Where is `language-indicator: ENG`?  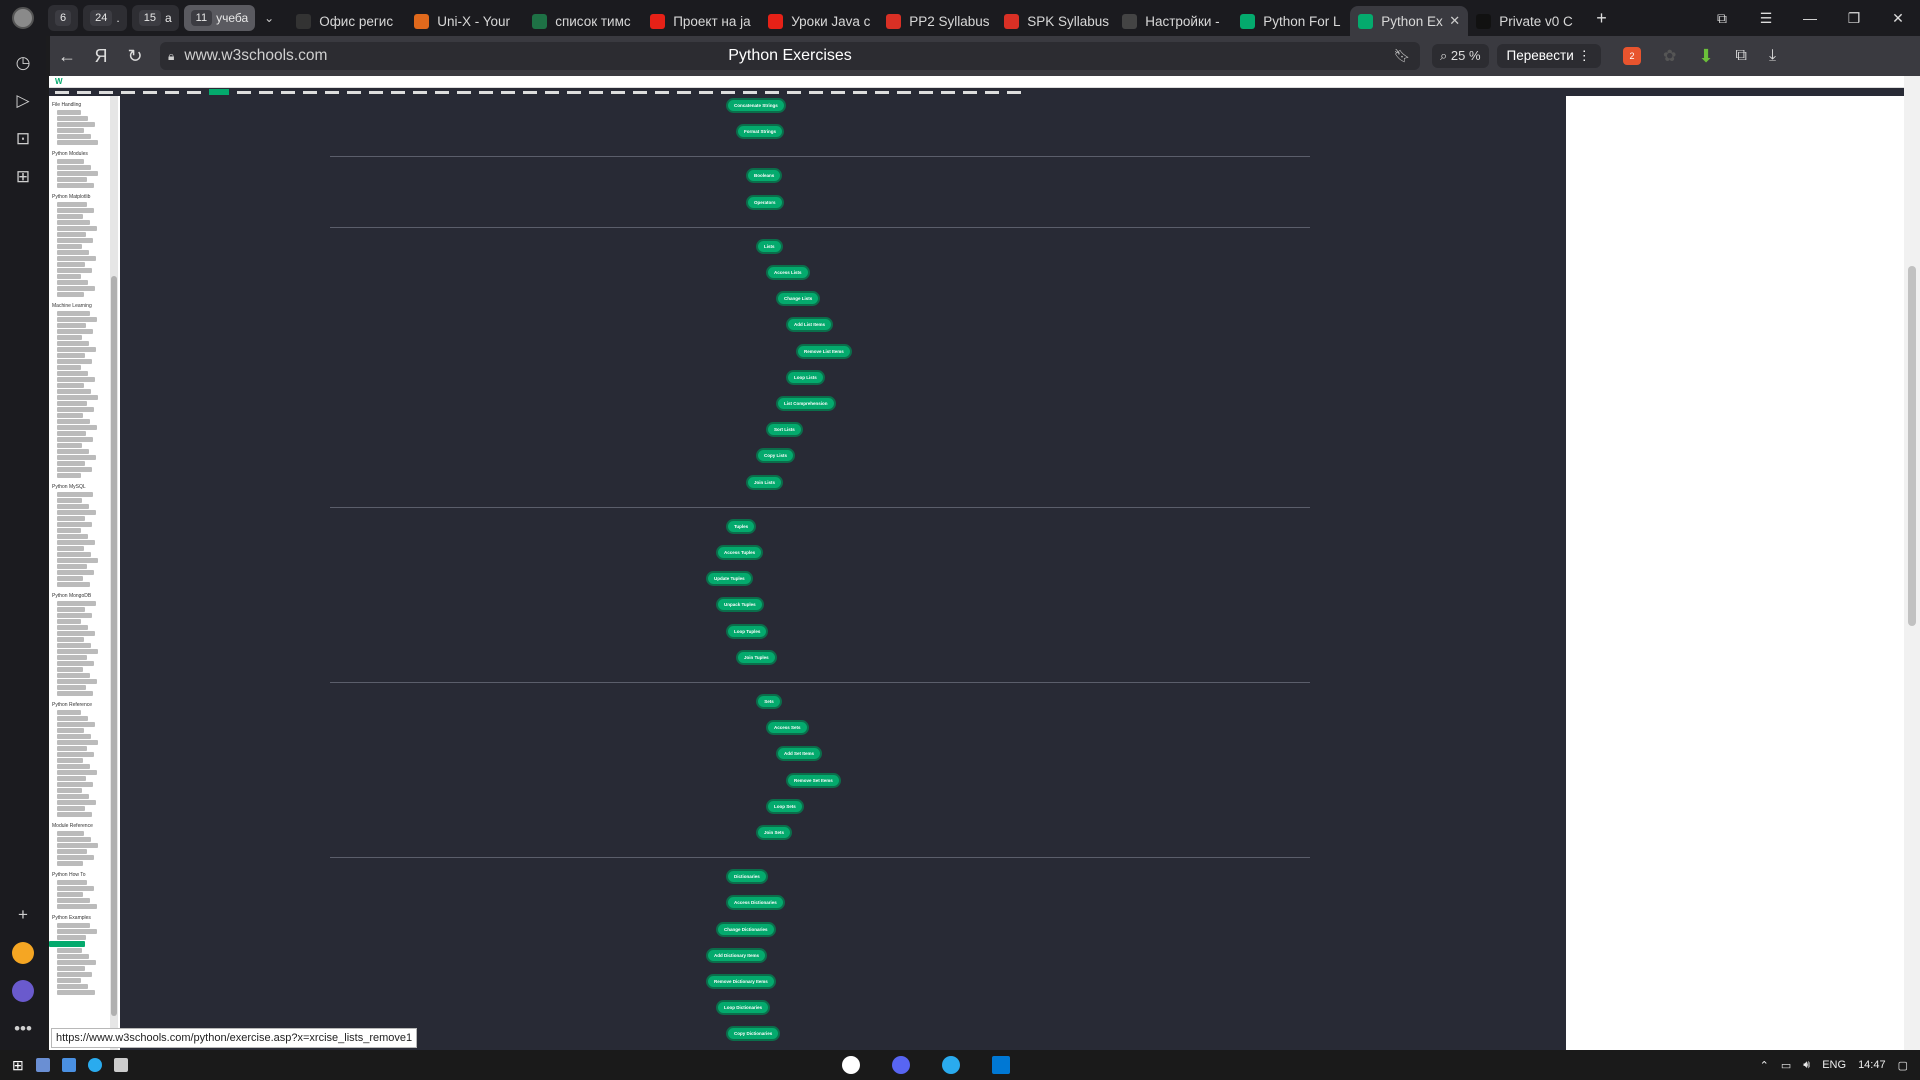
language-indicator: ENG is located at coordinates (1834, 1065).